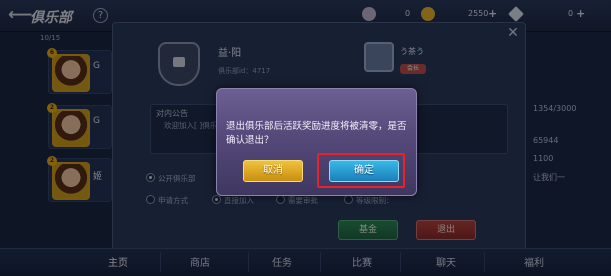 The height and width of the screenshot is (276, 611). Describe the element at coordinates (273, 171) in the screenshot. I see `cancel-button: 取消` at that location.